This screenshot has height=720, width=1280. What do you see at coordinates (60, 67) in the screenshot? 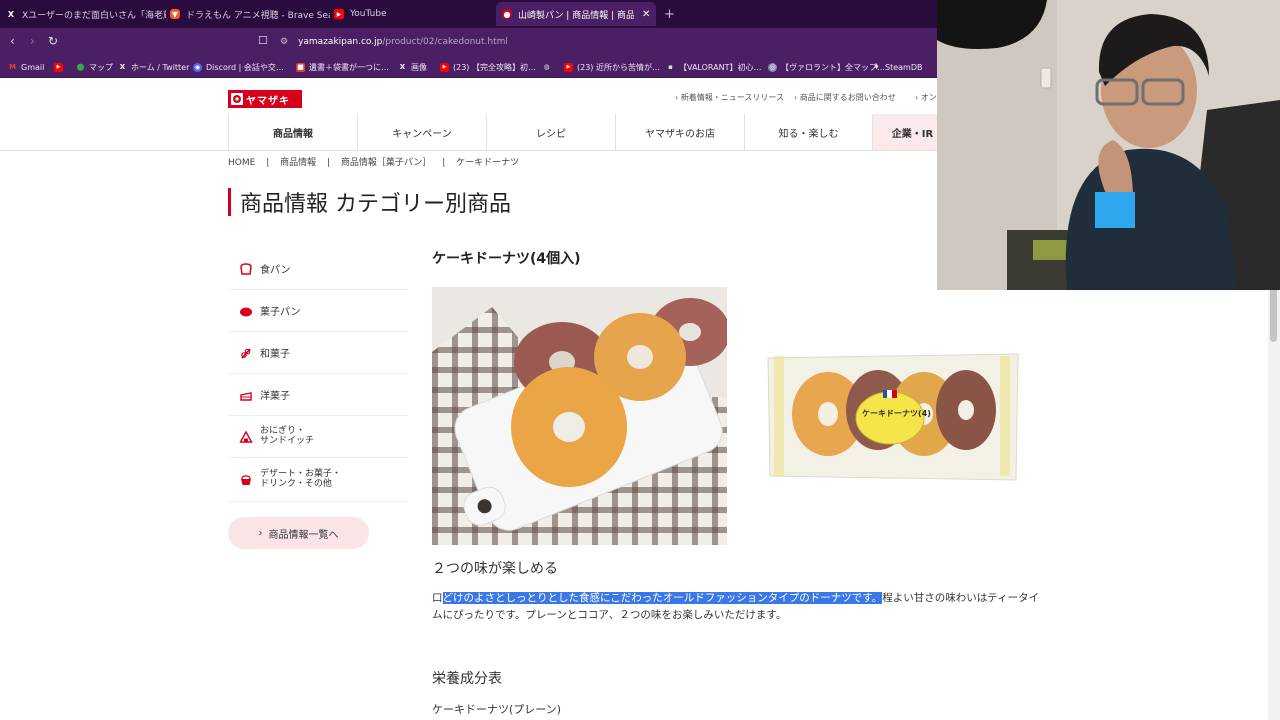
I see `bookmark-youtube: ▶` at bounding box center [60, 67].